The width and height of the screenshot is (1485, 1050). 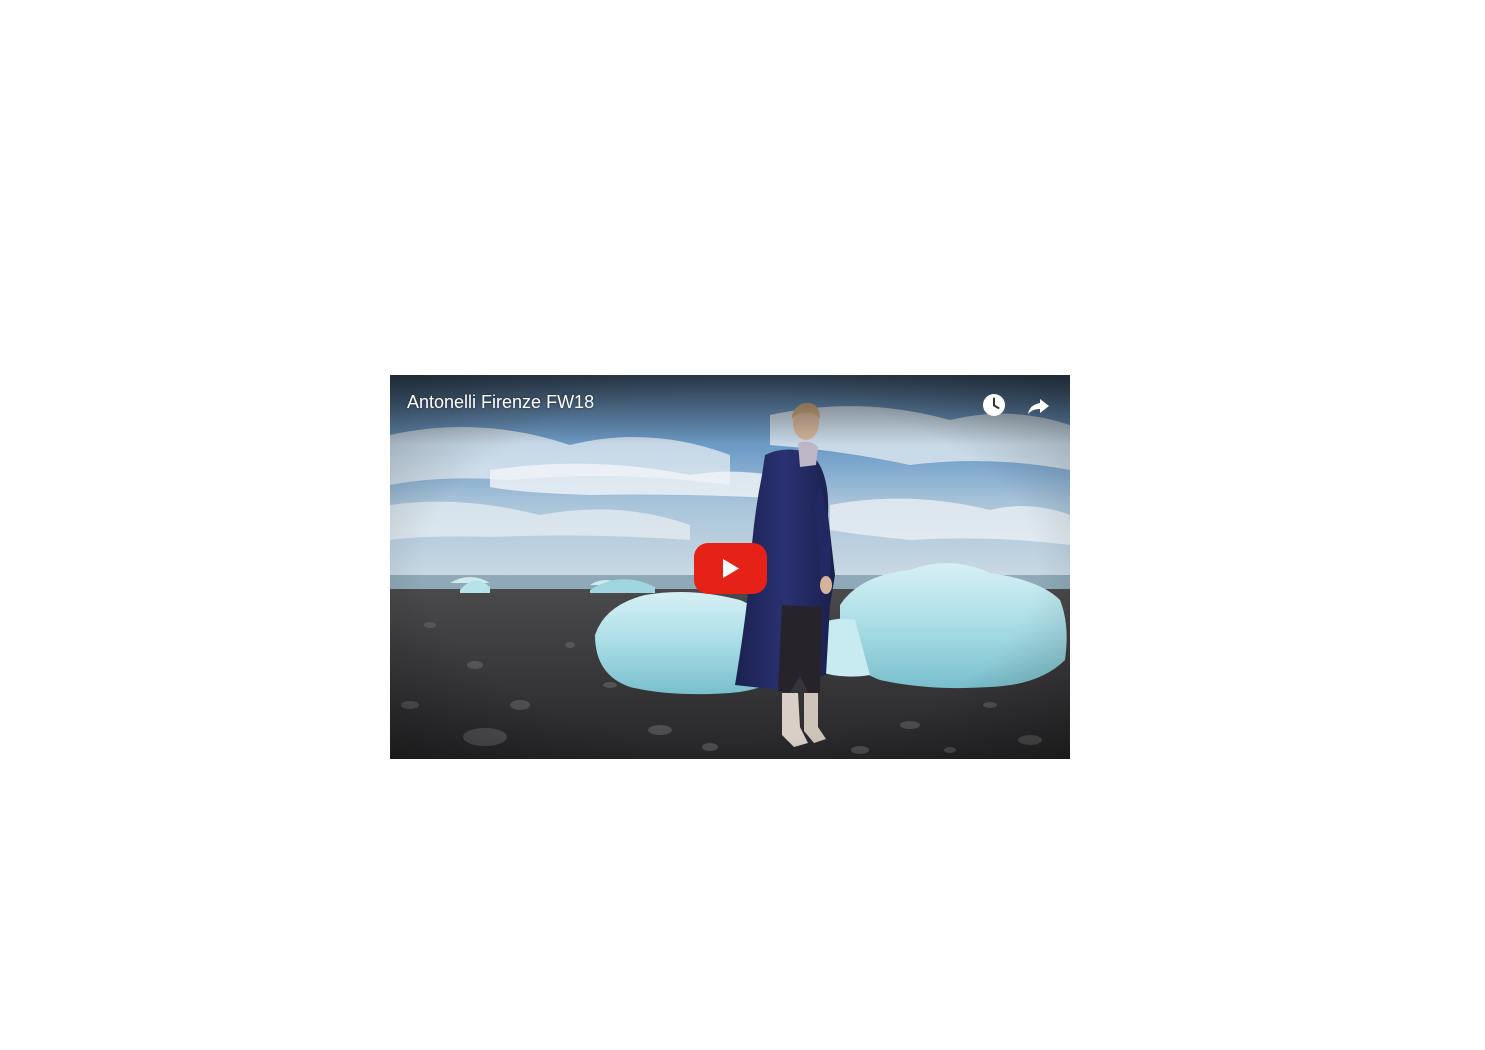 I want to click on watch-later-button, so click(x=994, y=405).